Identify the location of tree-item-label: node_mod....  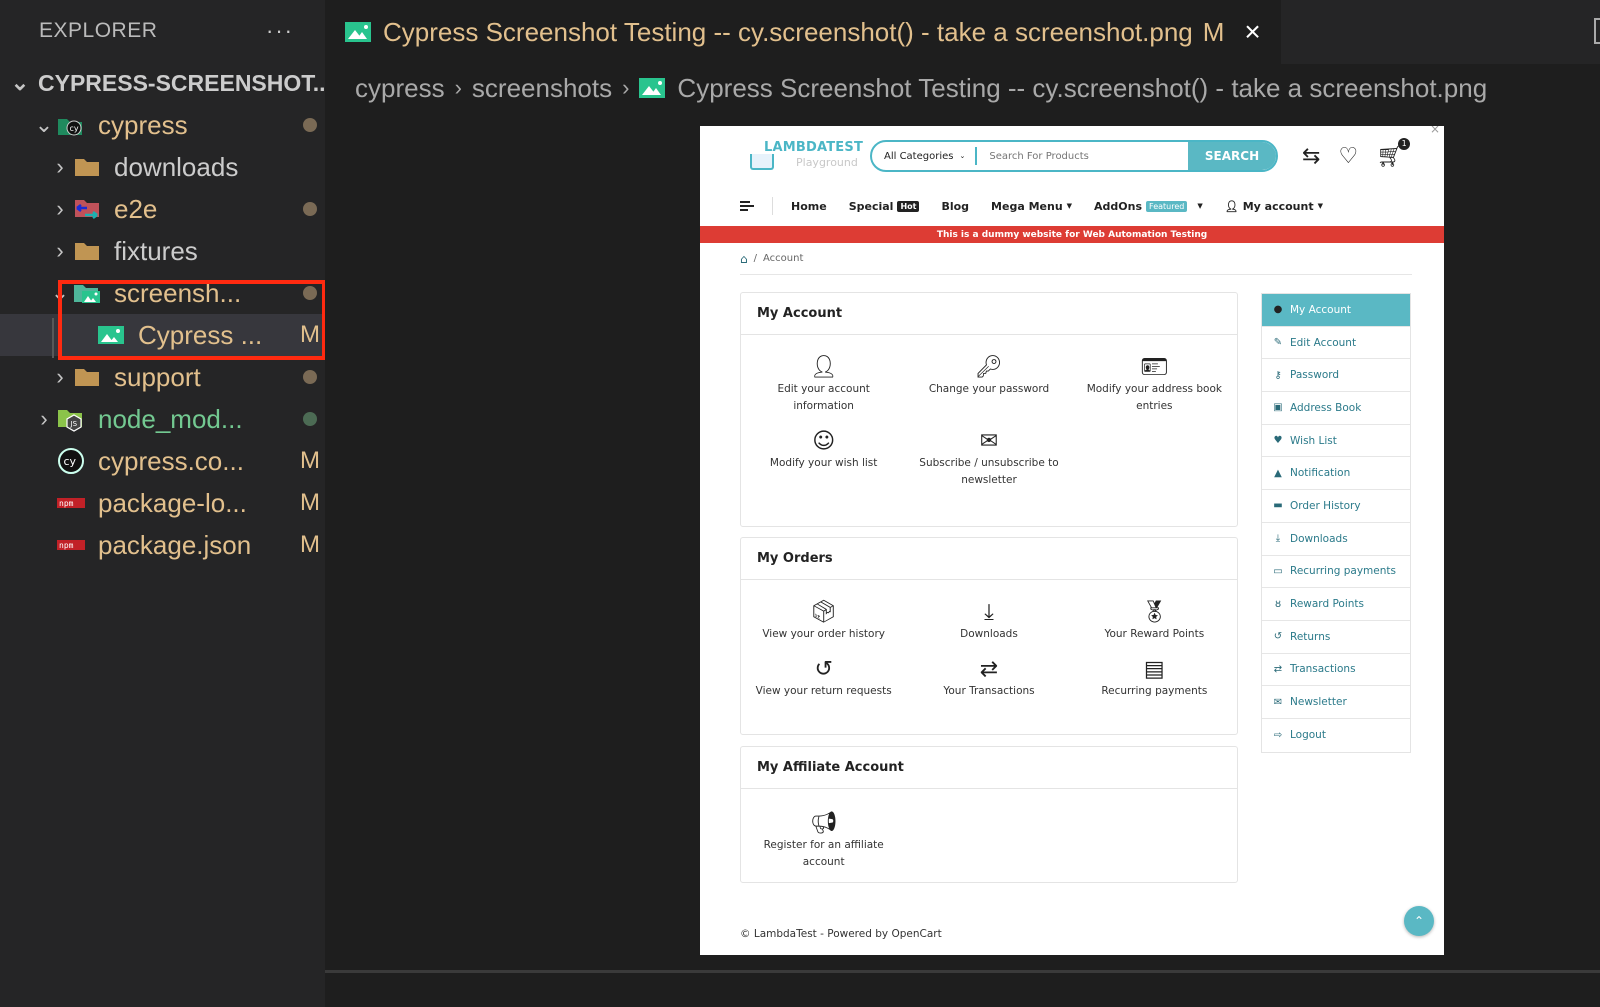
(170, 418).